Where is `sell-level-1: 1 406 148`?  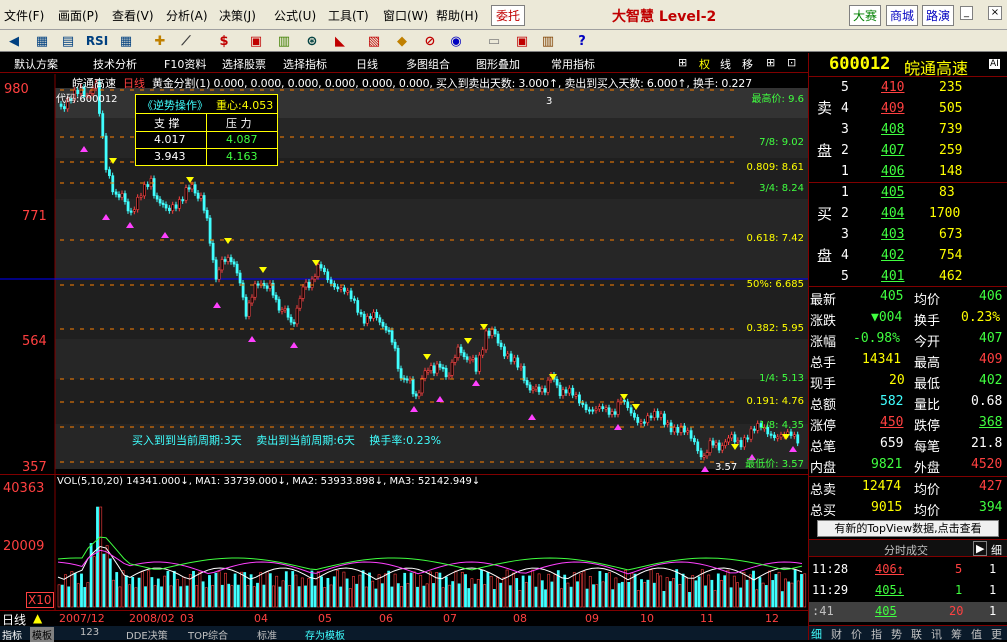
sell-level-1: 1 406 148 is located at coordinates (908, 172).